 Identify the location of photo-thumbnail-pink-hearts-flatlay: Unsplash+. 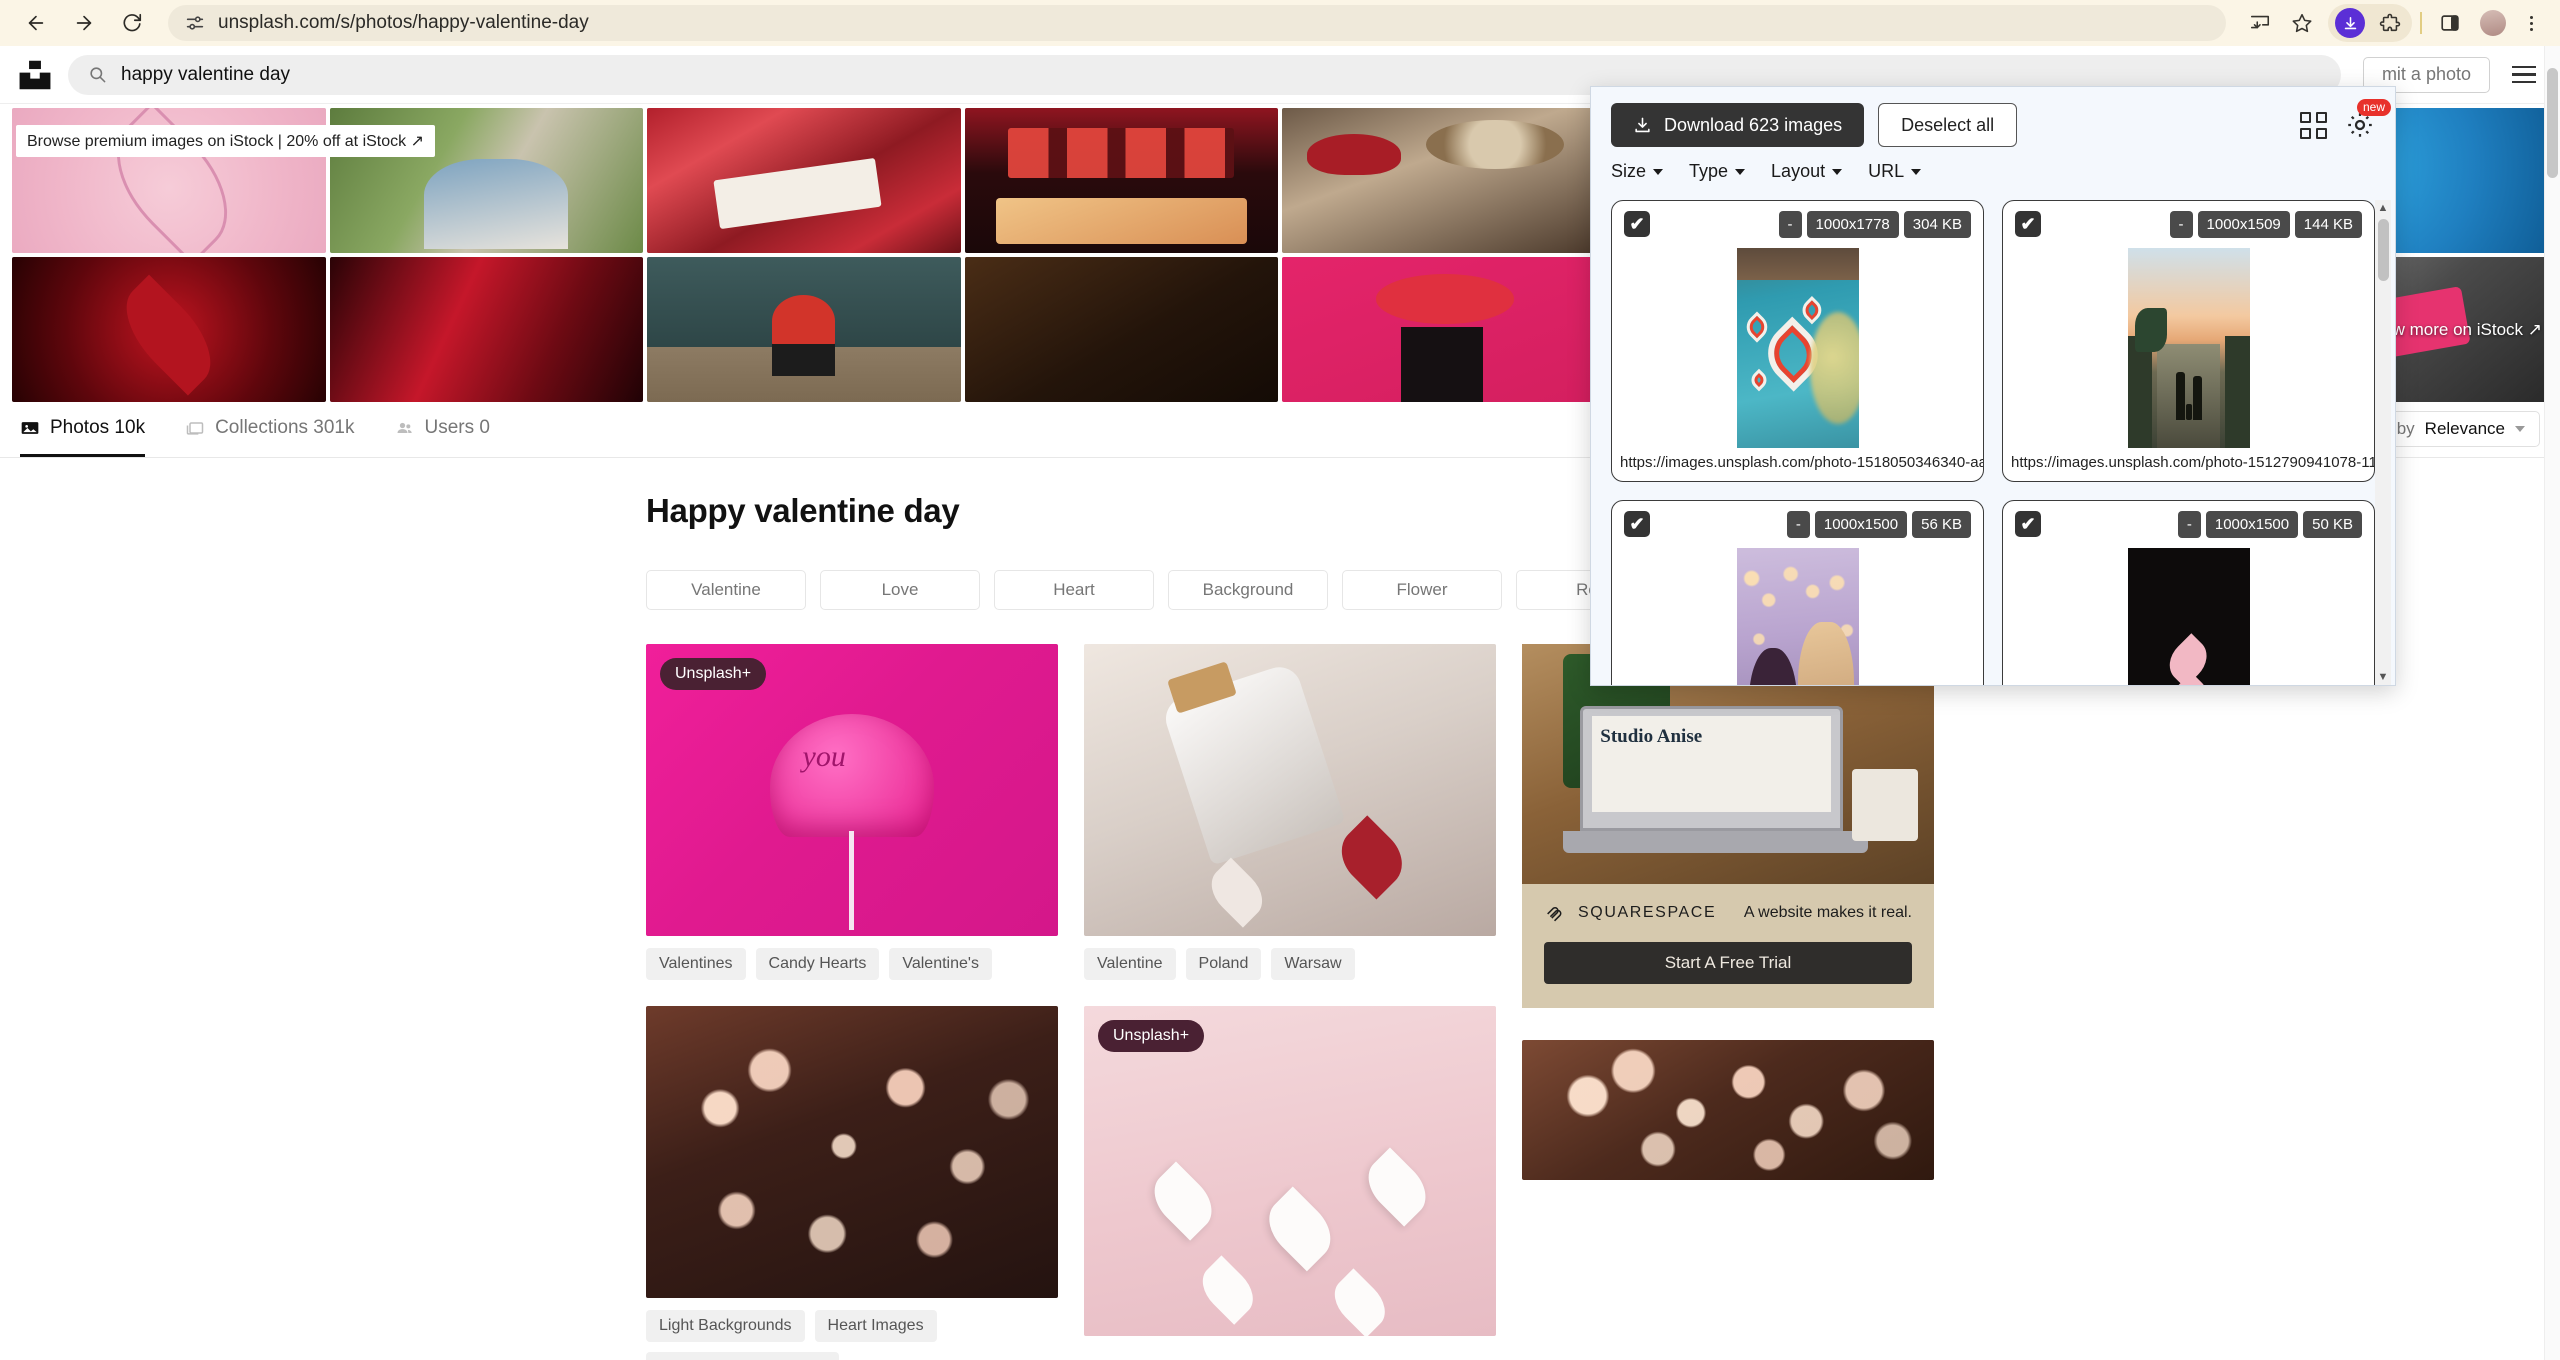
(1290, 1171).